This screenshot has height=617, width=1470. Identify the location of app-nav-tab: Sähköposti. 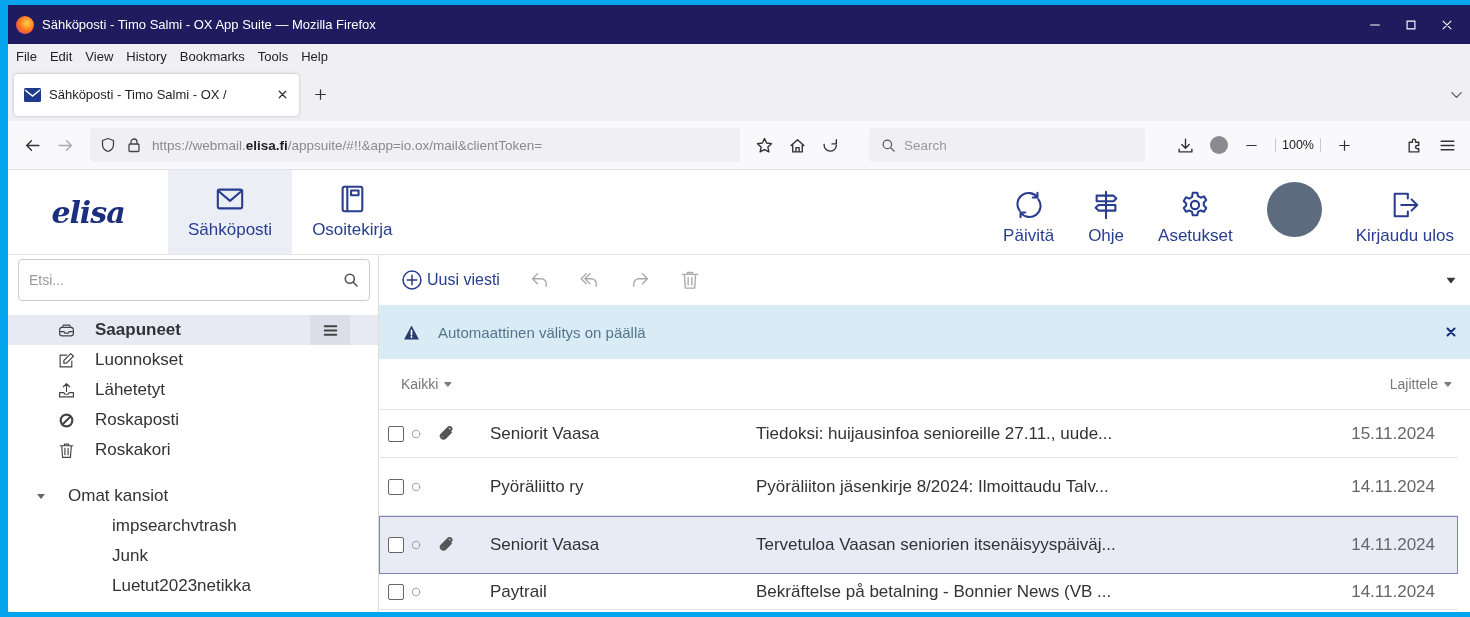
(230, 212).